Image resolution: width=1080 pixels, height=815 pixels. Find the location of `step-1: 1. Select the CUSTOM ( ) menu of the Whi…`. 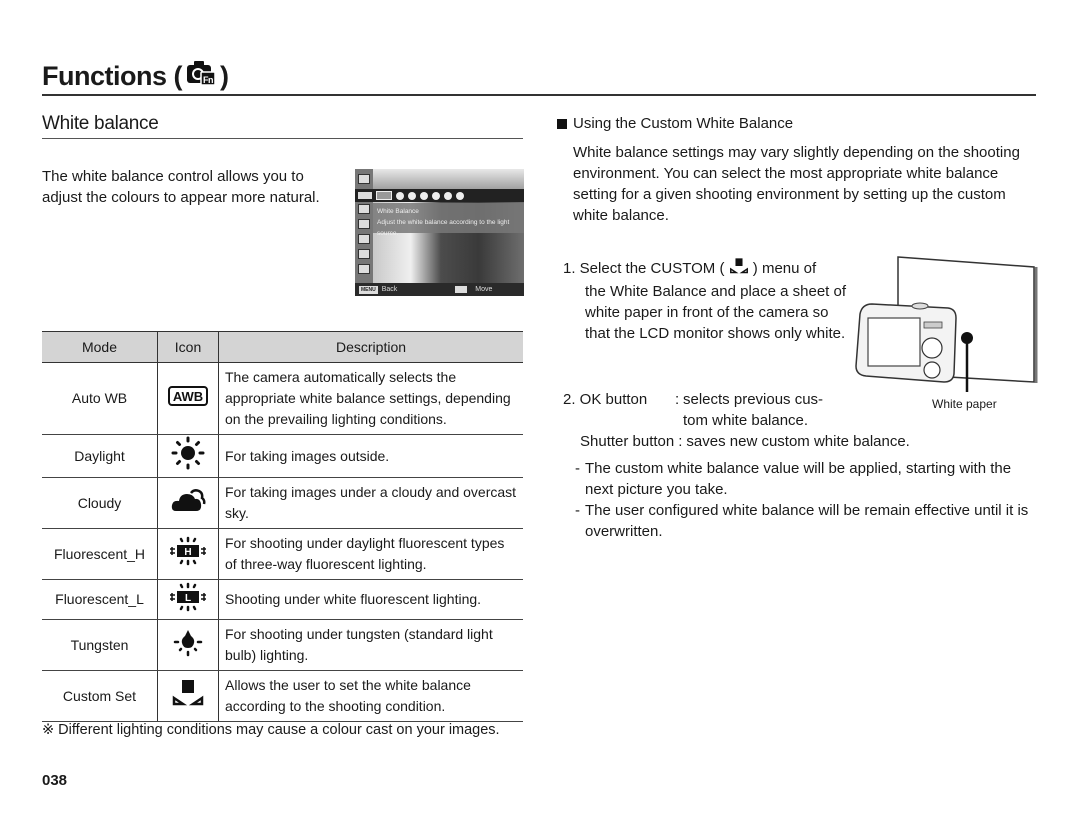

step-1: 1. Select the CUSTOM ( ) menu of the Whi… is located at coordinates (708, 300).